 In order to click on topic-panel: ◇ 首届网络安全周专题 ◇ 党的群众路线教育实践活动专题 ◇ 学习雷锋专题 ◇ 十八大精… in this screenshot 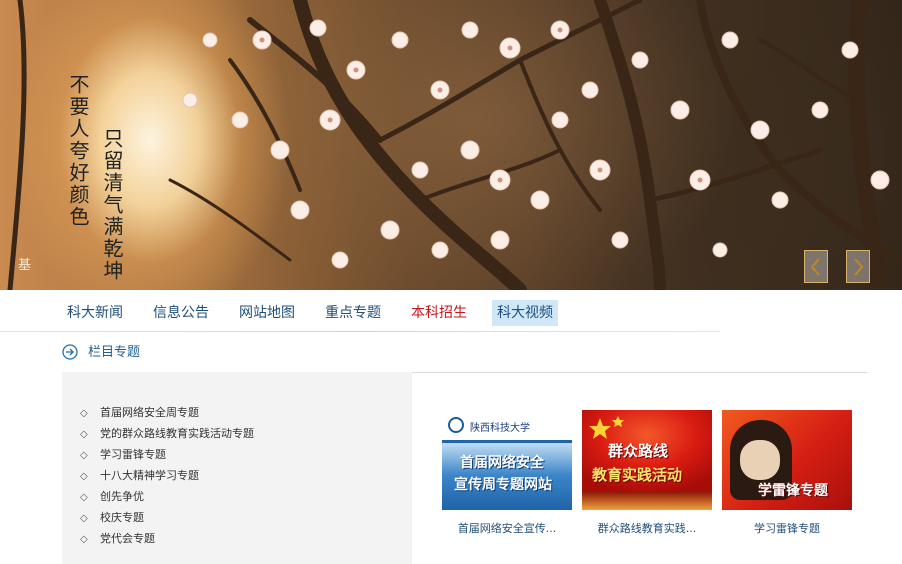, I will do `click(237, 468)`.